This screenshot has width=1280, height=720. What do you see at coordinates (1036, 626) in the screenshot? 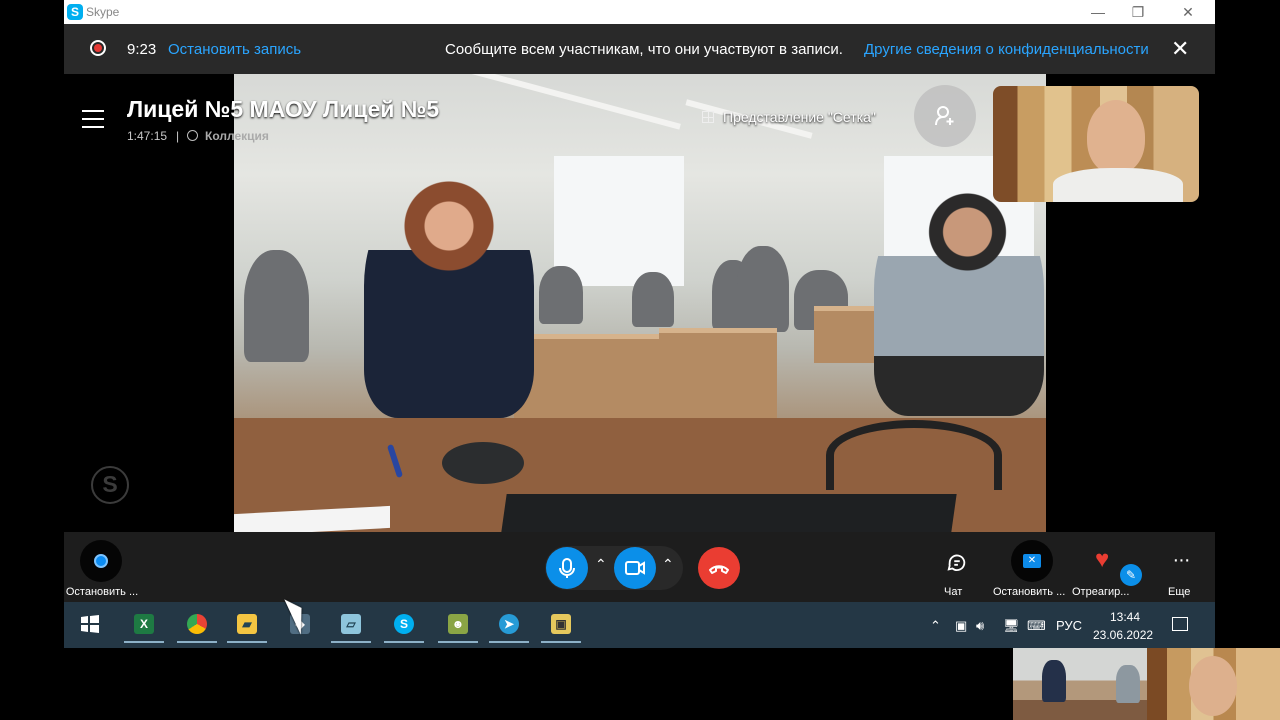
I see `keyboard-layout-icon: ⌨︎` at bounding box center [1036, 626].